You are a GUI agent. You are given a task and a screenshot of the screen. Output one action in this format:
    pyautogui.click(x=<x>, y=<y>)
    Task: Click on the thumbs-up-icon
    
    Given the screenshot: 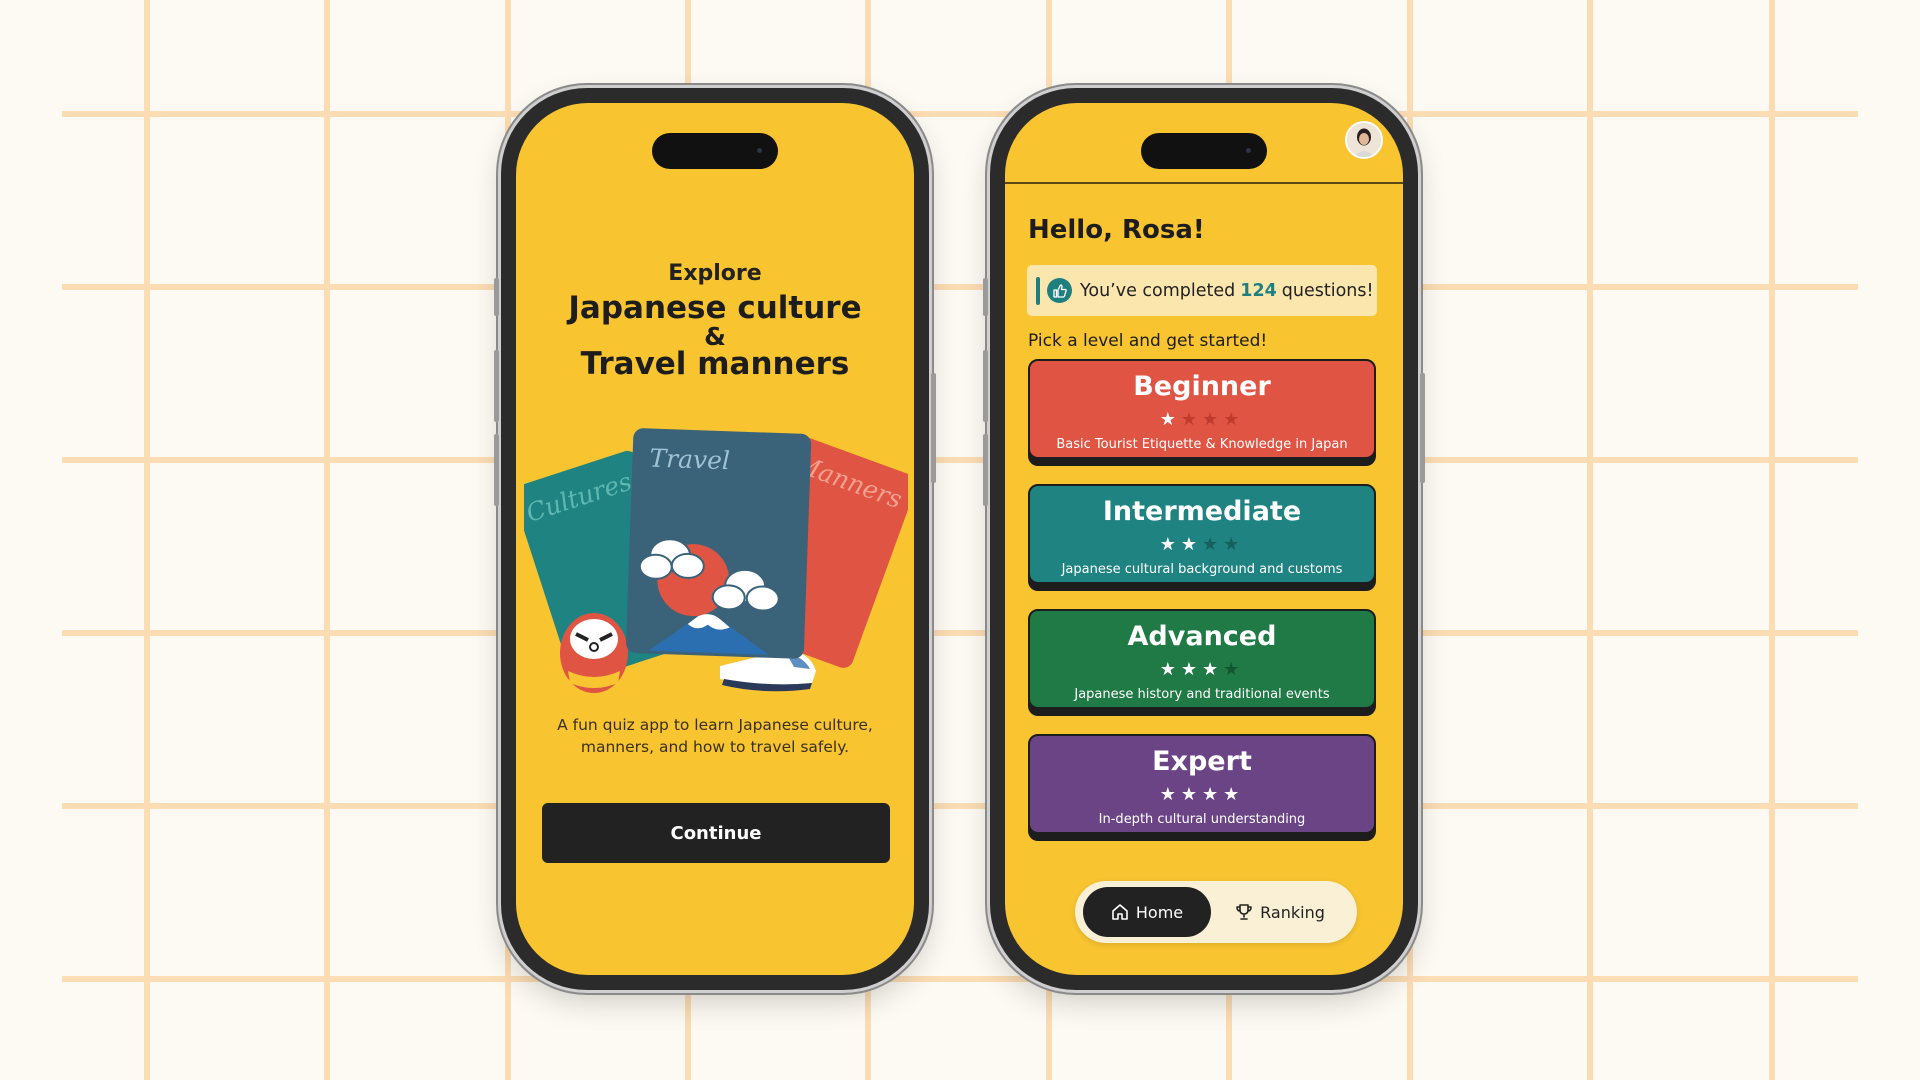 What is the action you would take?
    pyautogui.click(x=1059, y=290)
    